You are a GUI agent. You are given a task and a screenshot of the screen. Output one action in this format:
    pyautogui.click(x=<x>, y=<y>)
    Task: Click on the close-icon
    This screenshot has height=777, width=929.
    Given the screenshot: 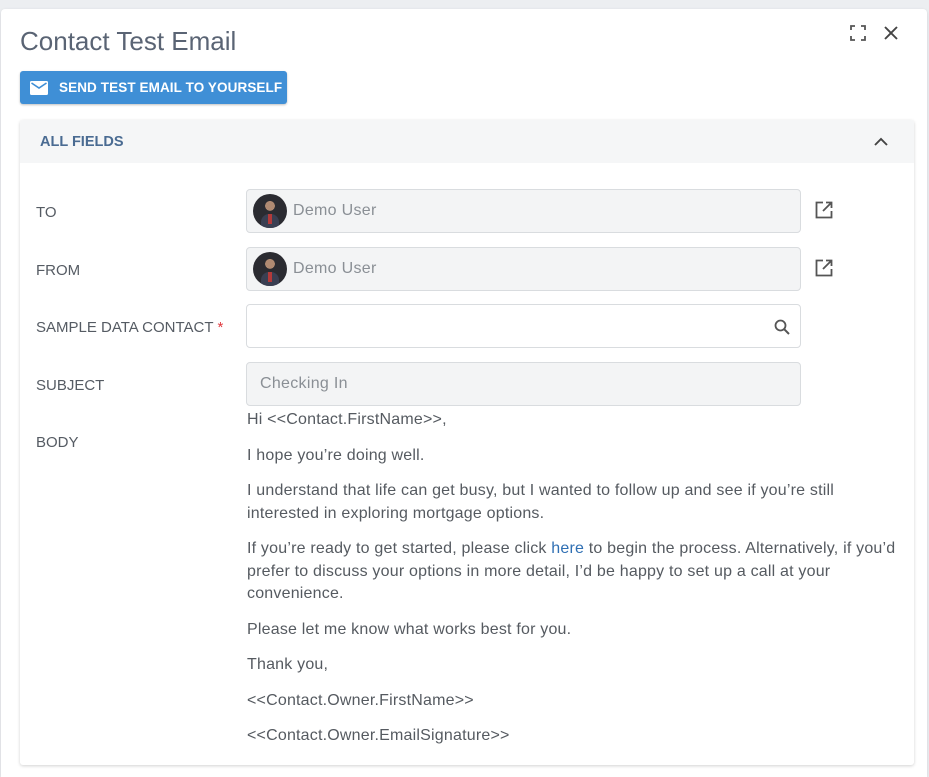 What is the action you would take?
    pyautogui.click(x=891, y=33)
    